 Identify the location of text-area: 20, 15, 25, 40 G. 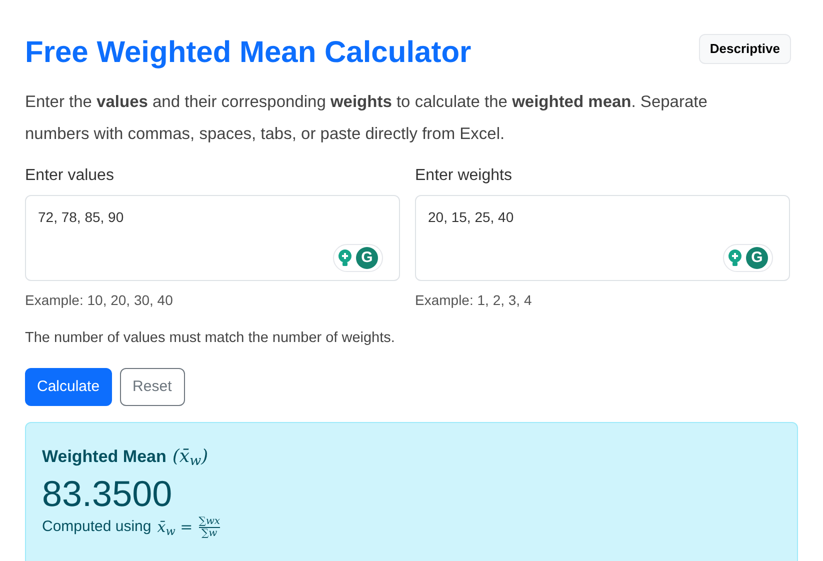
(602, 238).